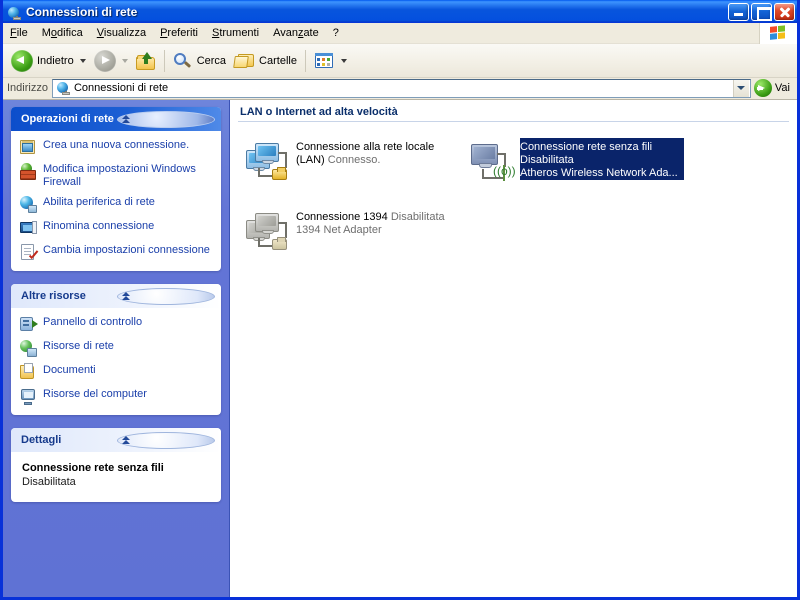  What do you see at coordinates (104, 60) in the screenshot?
I see `forward-arrow-icon` at bounding box center [104, 60].